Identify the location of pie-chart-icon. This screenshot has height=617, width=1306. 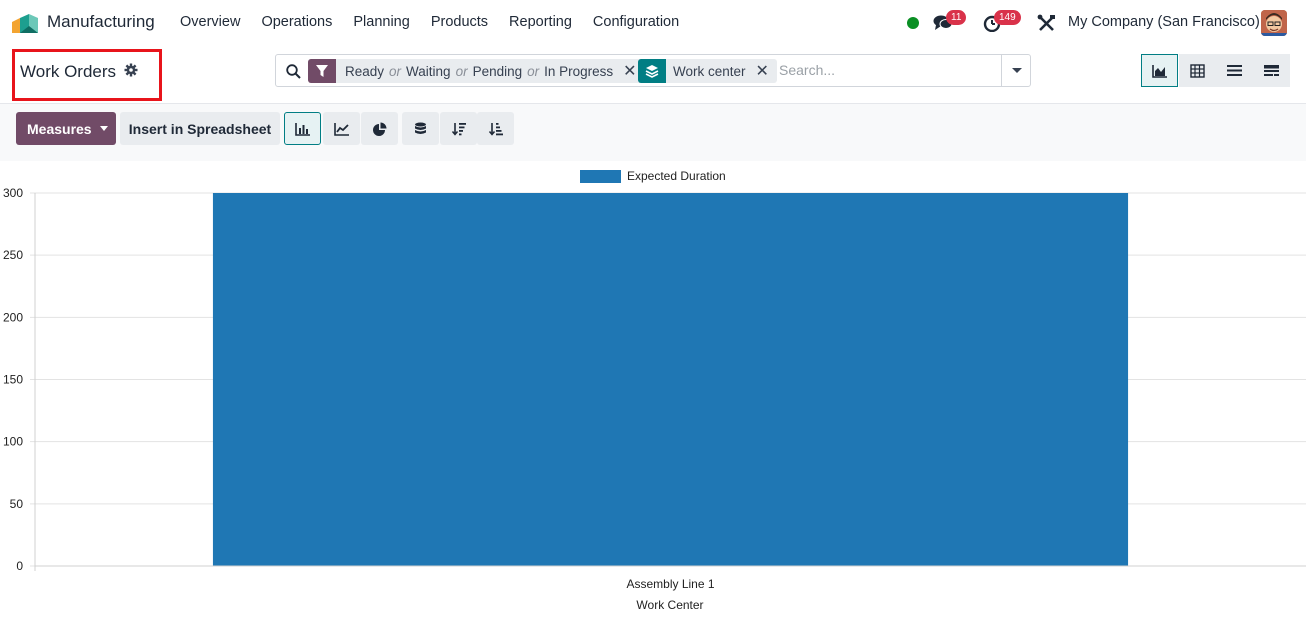
(379, 129).